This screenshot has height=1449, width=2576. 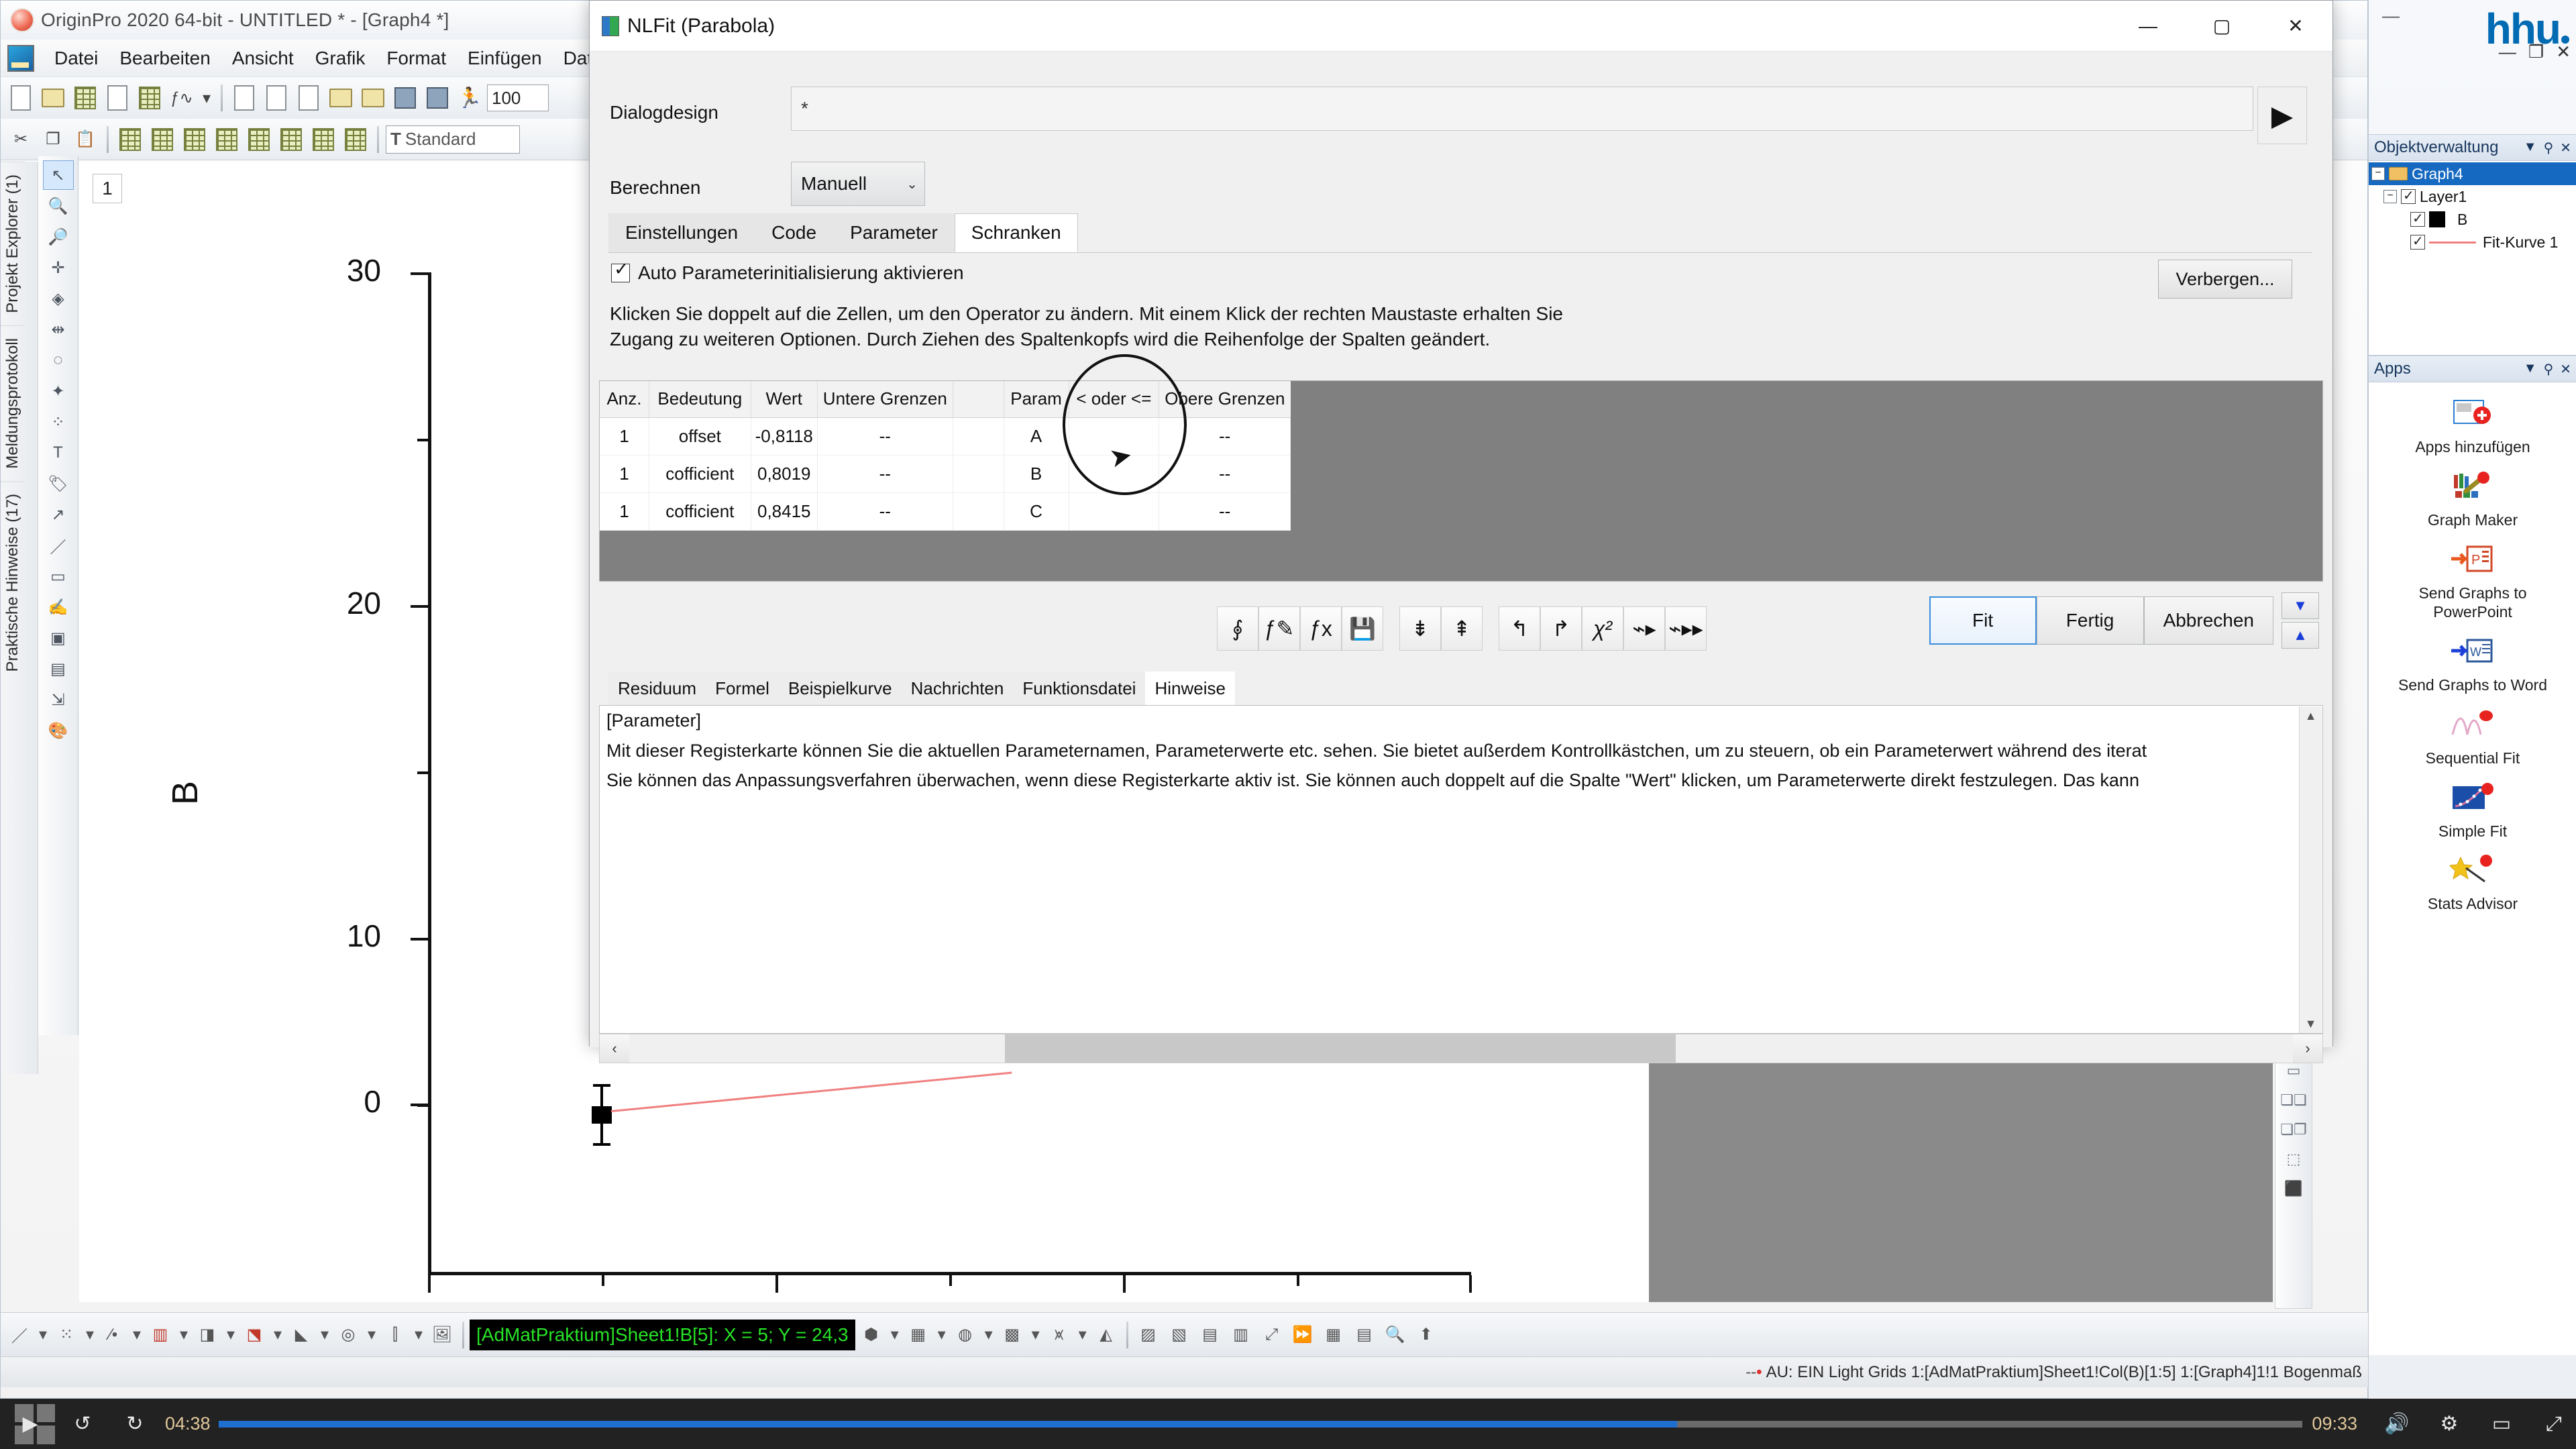 What do you see at coordinates (2473, 499) in the screenshot?
I see `app-item-graph-maker: Graph Maker` at bounding box center [2473, 499].